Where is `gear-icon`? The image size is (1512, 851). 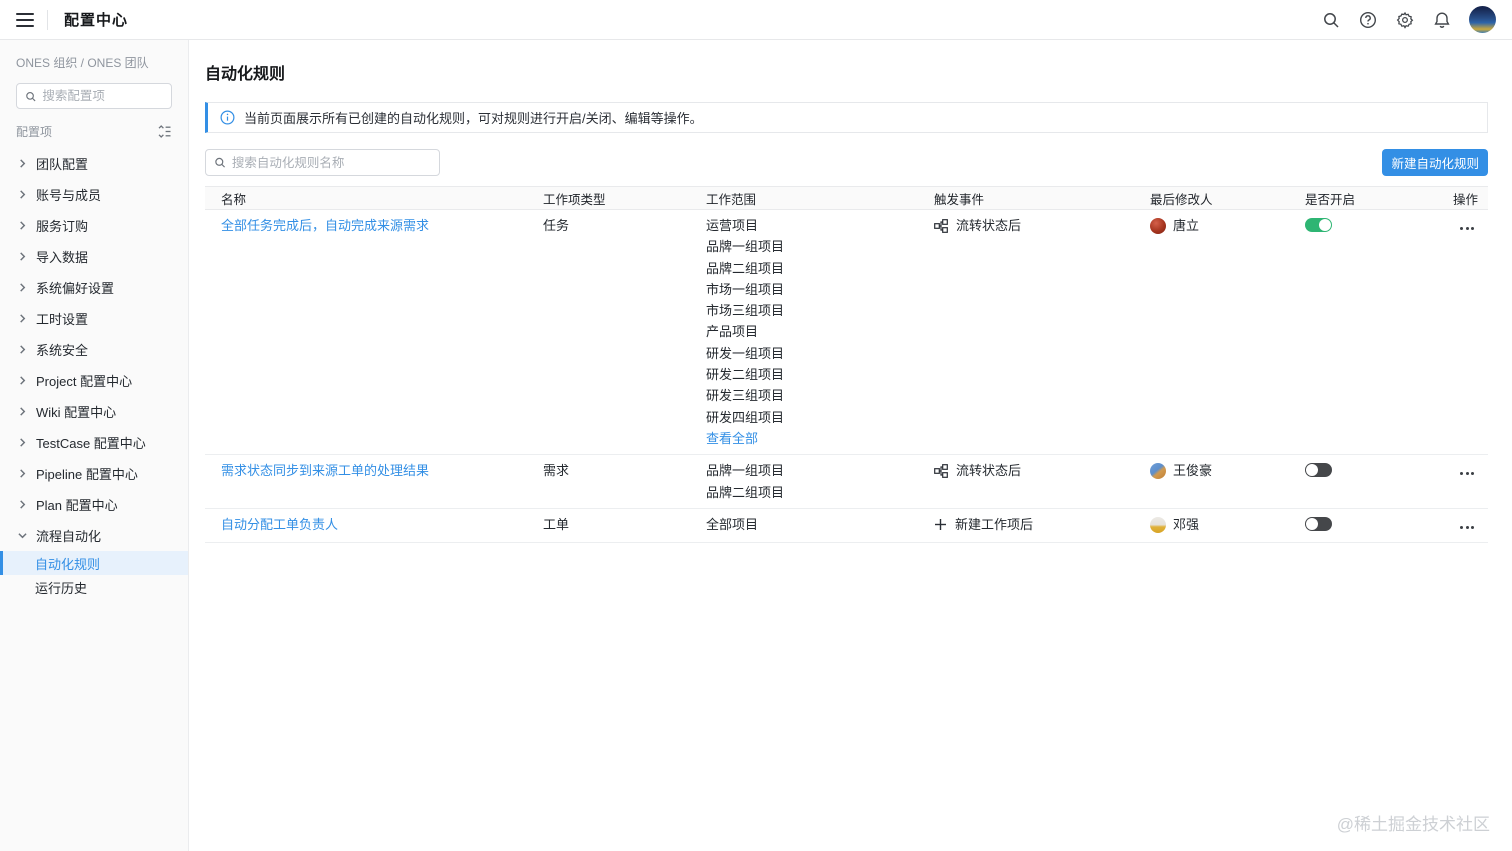
gear-icon is located at coordinates (1404, 19).